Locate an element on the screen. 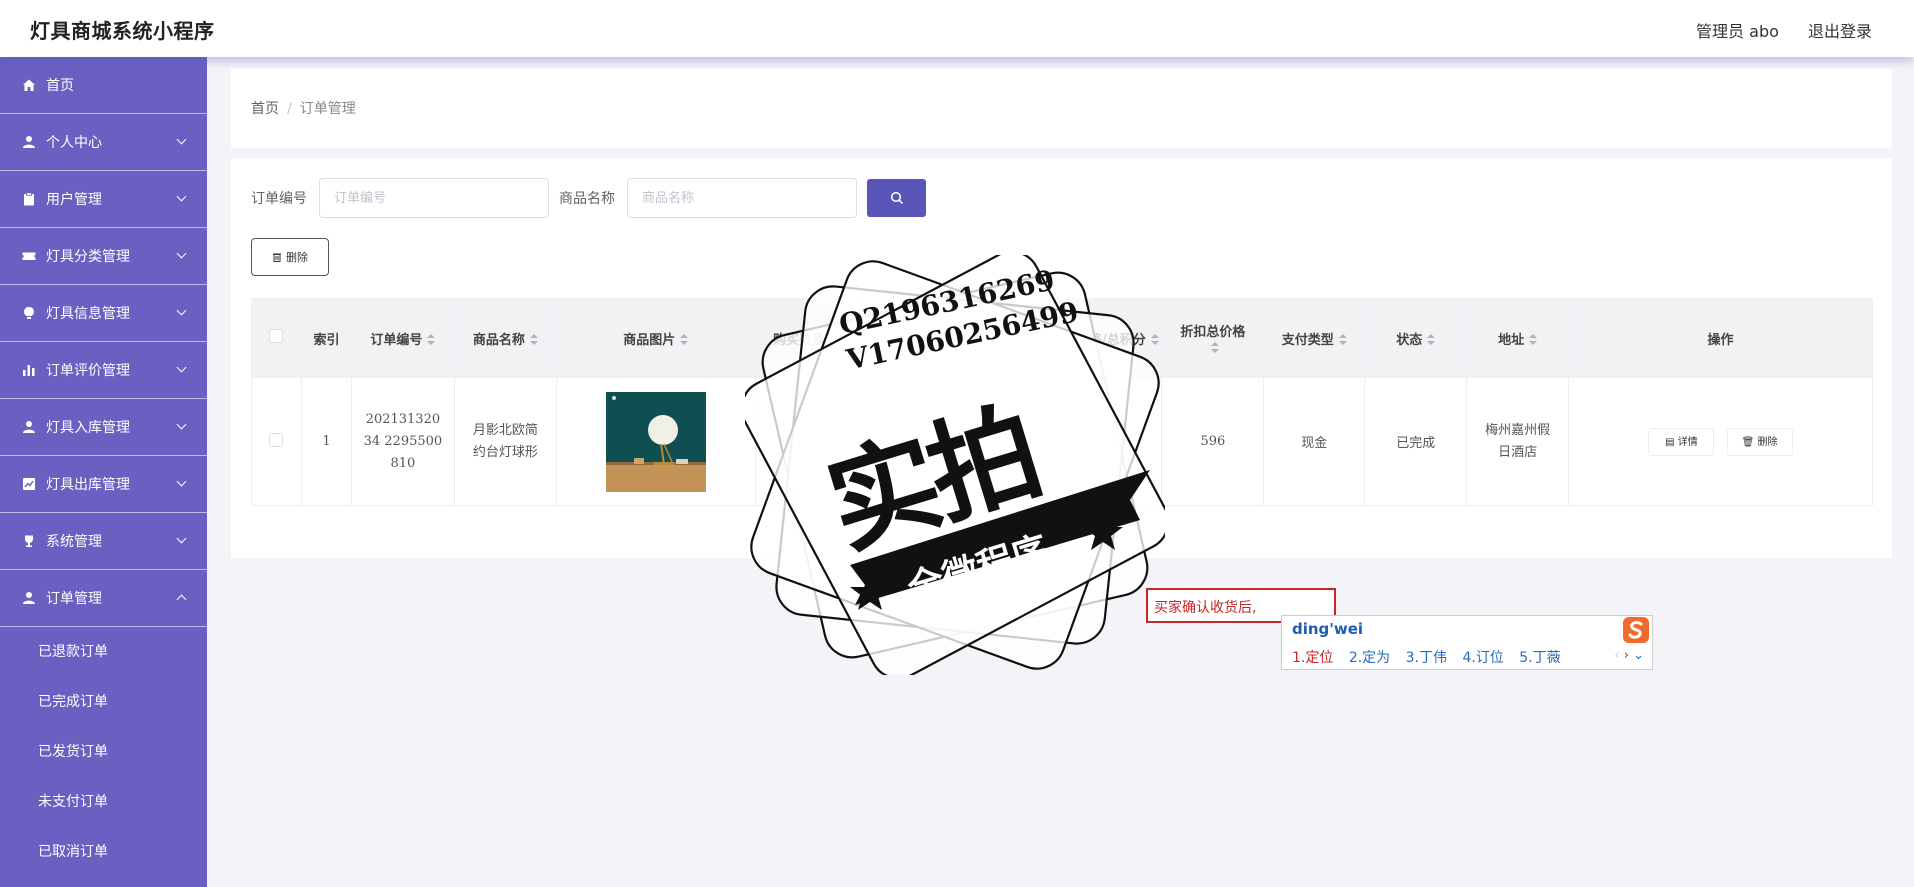 The image size is (1914, 887). home-icon is located at coordinates (29, 85).